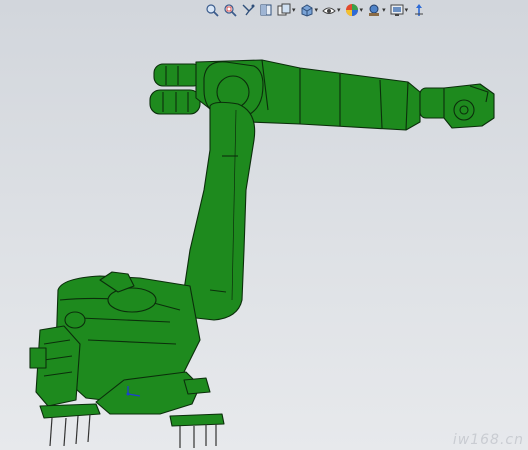  What do you see at coordinates (176, 89) in the screenshot?
I see `rear-motors` at bounding box center [176, 89].